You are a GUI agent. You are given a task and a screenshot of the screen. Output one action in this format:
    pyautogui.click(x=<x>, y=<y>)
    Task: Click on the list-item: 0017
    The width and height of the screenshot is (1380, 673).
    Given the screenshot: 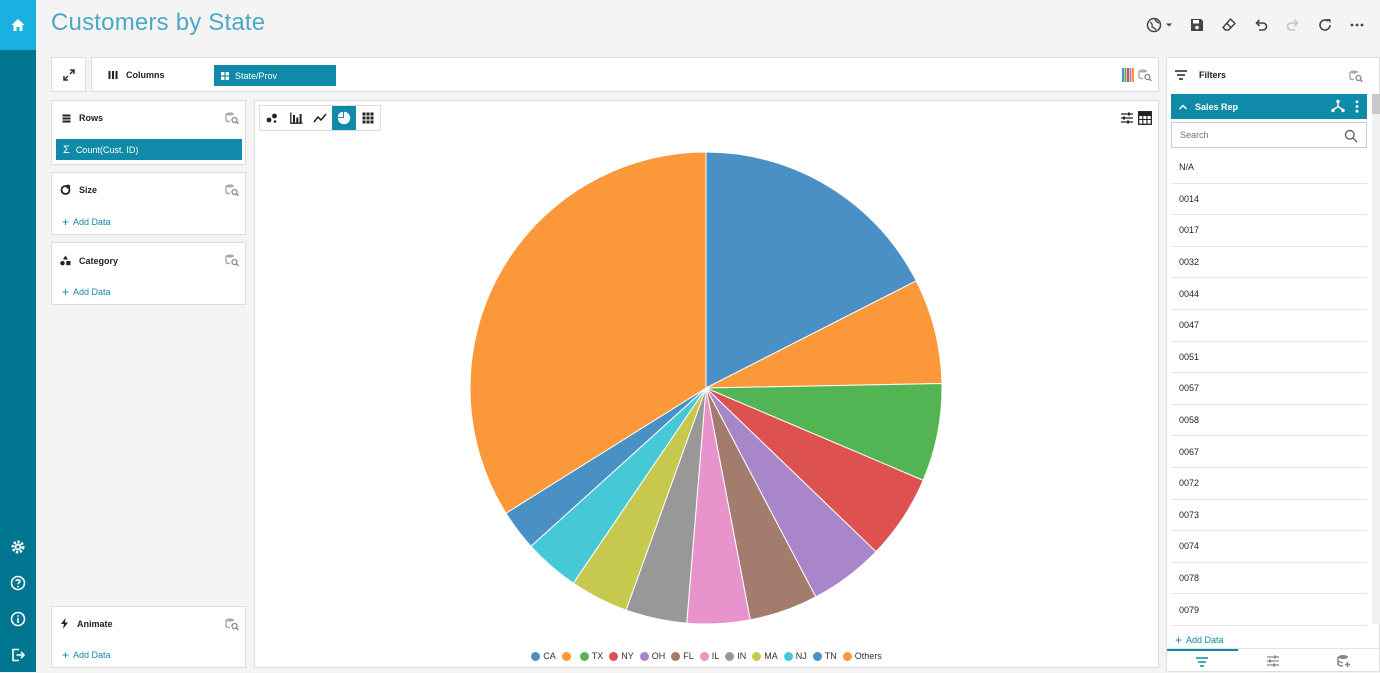 What is the action you would take?
    pyautogui.click(x=1269, y=231)
    